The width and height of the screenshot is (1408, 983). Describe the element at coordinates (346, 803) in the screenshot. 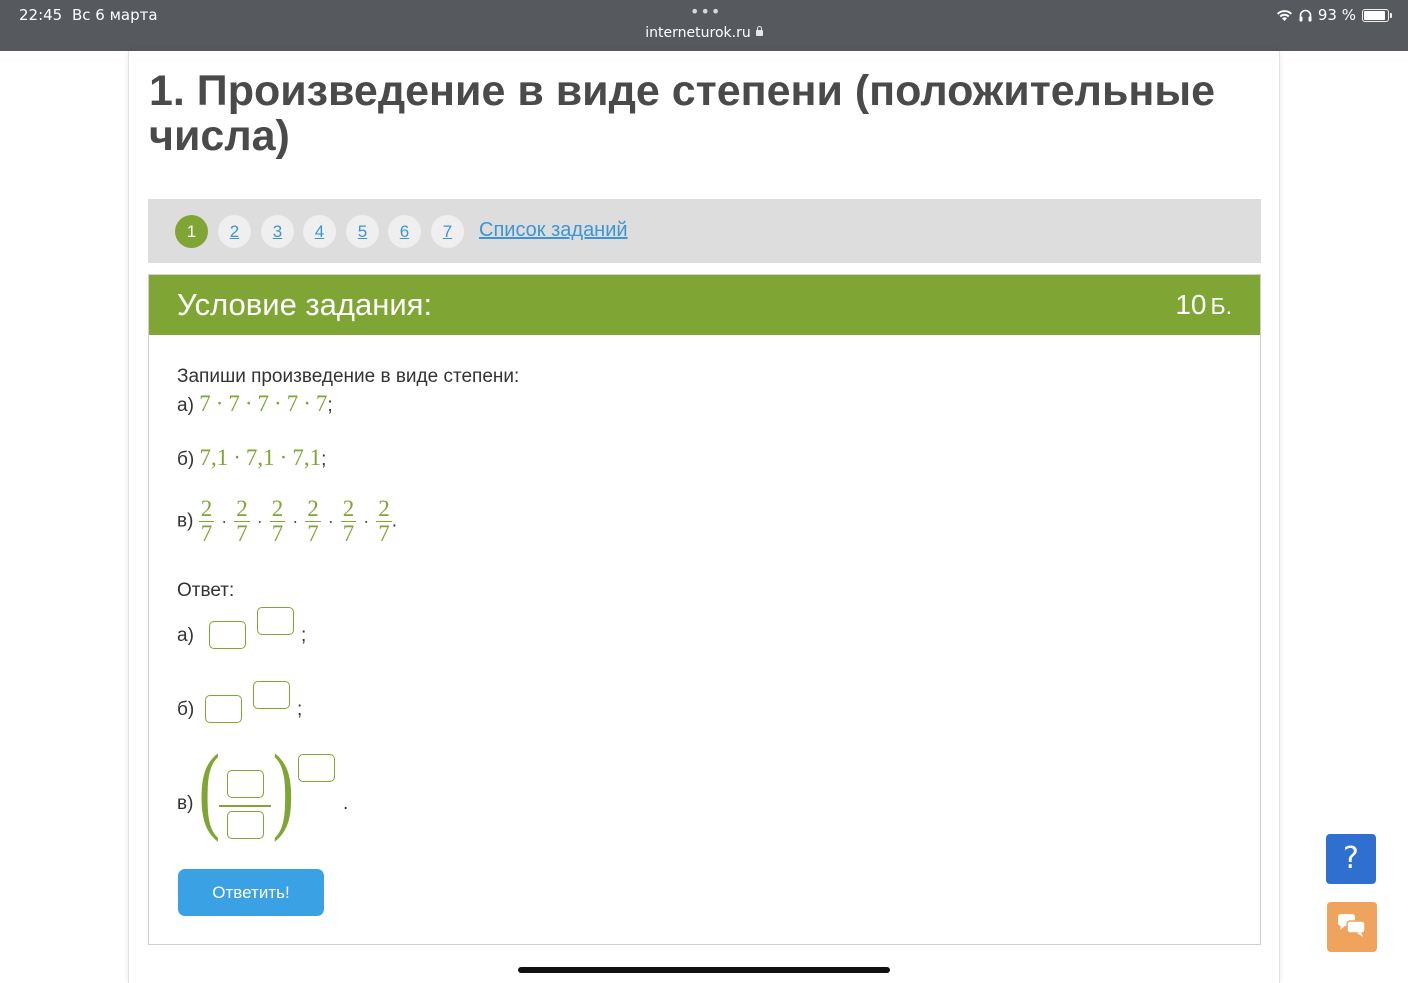

I see `answer-c-end: .` at that location.